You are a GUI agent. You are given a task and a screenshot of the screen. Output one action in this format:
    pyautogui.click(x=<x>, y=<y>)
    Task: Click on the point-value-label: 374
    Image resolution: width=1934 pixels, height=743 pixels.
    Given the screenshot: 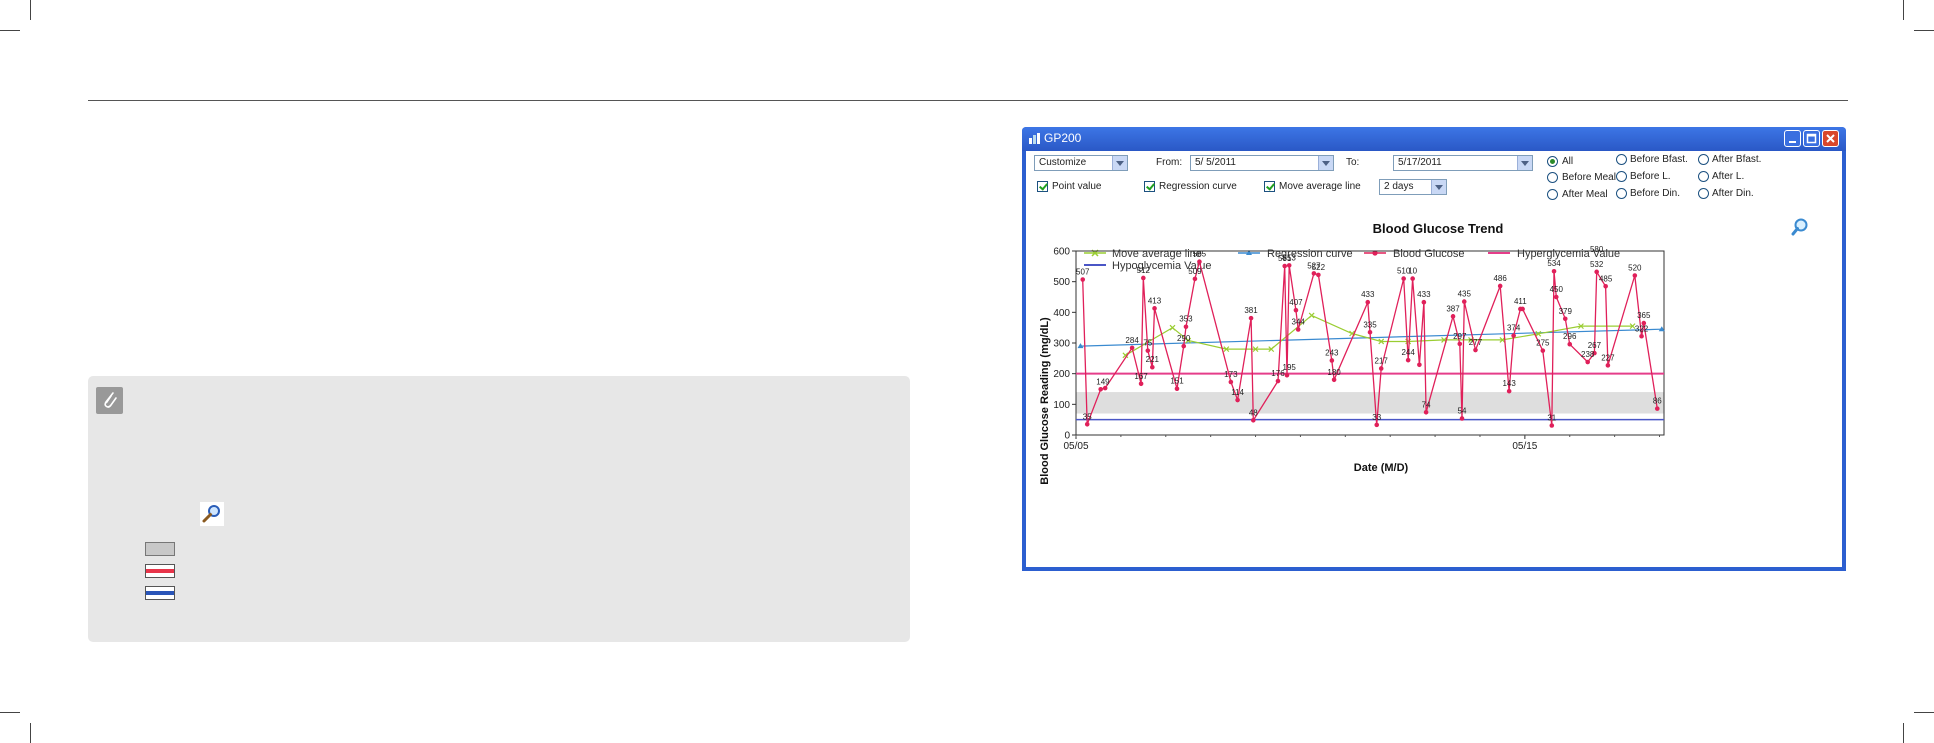 What is the action you would take?
    pyautogui.click(x=1514, y=328)
    